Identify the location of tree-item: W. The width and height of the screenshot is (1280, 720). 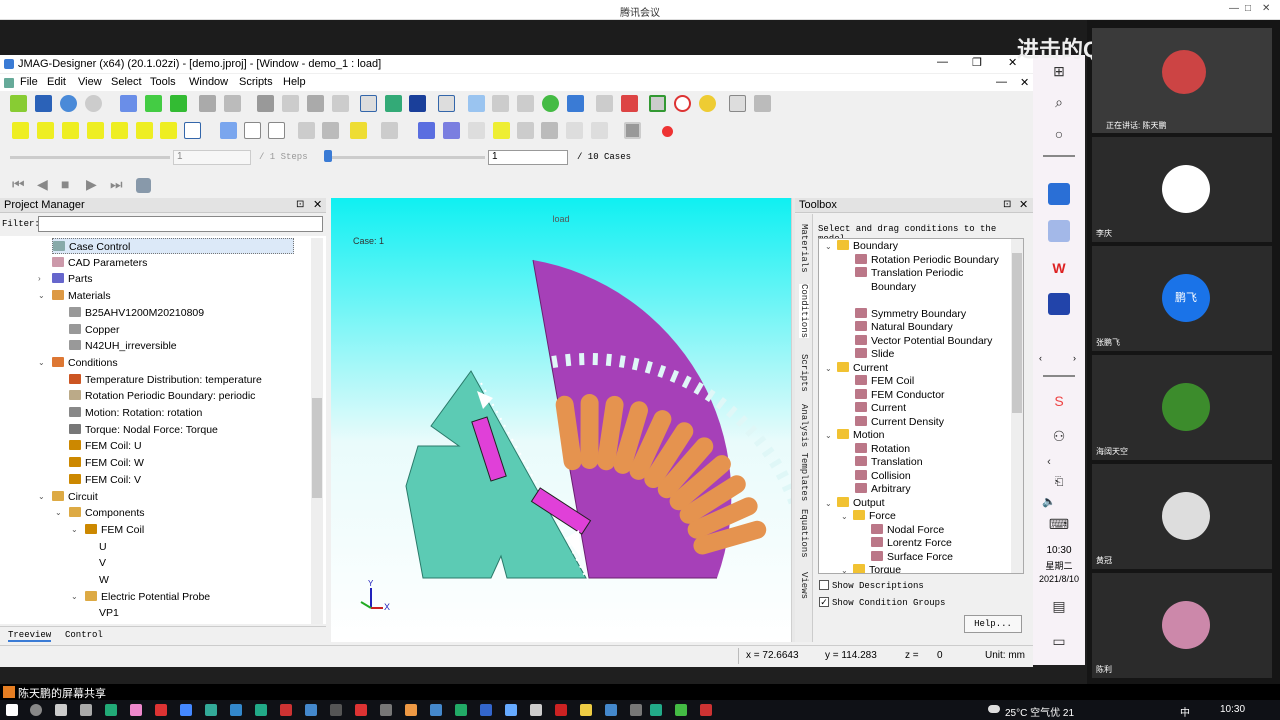
(104, 580).